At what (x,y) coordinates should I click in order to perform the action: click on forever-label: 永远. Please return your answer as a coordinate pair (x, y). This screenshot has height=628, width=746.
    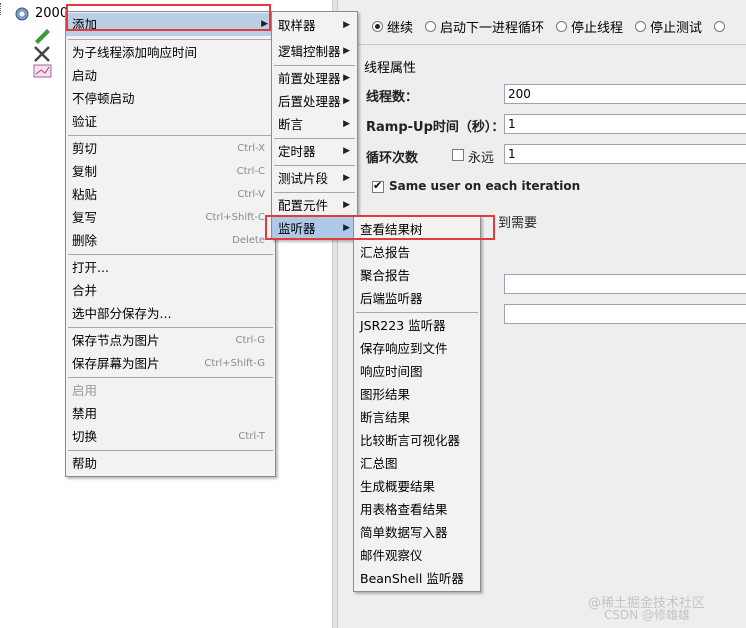
    Looking at the image, I should click on (481, 158).